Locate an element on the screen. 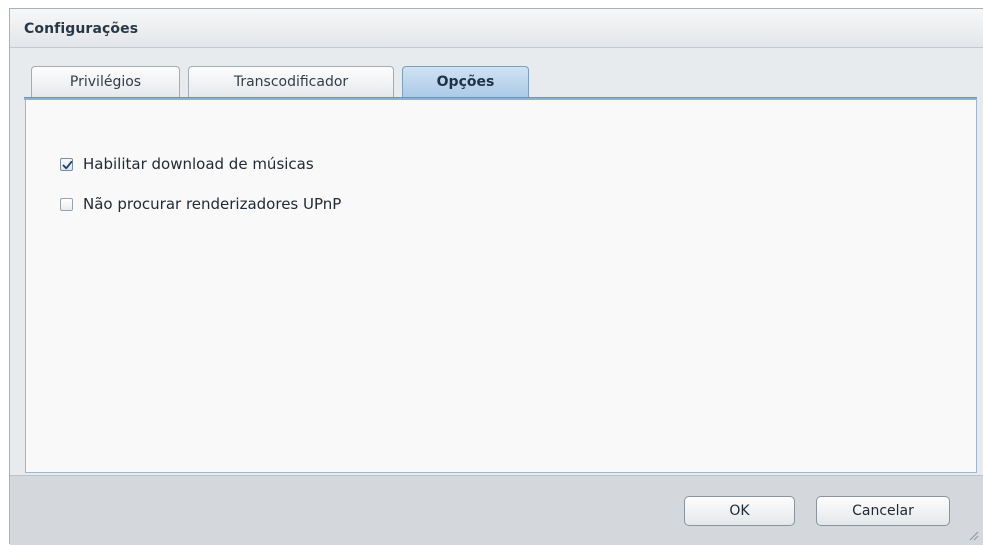  enable-music-download-label: Habilitar download de músicas is located at coordinates (198, 164).